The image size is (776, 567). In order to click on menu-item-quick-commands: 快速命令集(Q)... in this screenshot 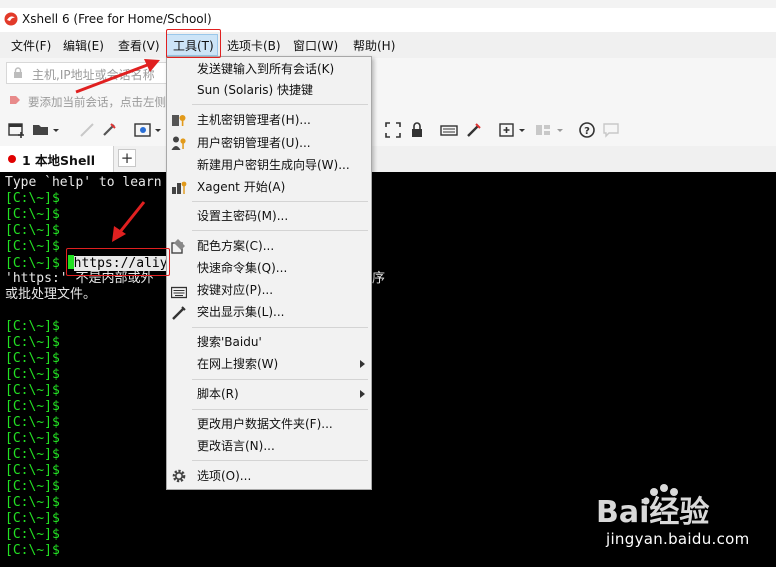, I will do `click(242, 268)`.